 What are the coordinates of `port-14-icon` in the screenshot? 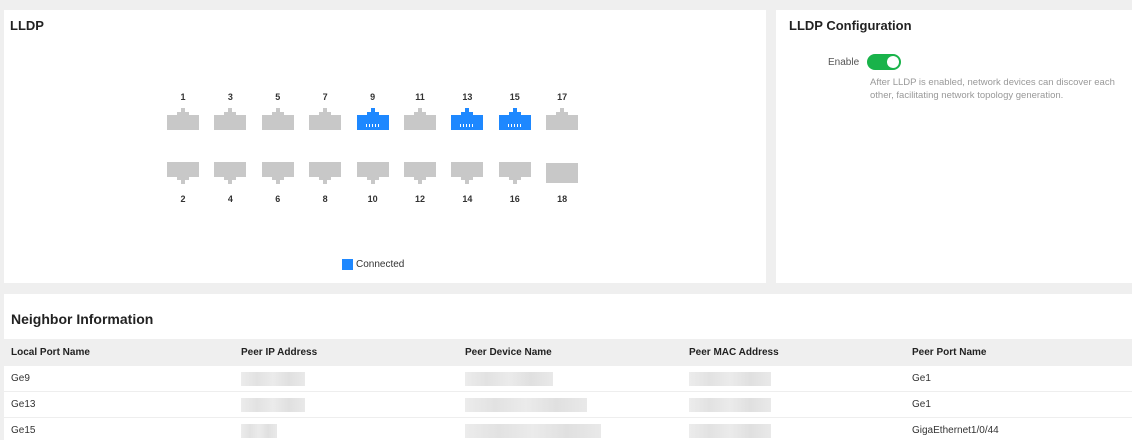 It's located at (467, 173).